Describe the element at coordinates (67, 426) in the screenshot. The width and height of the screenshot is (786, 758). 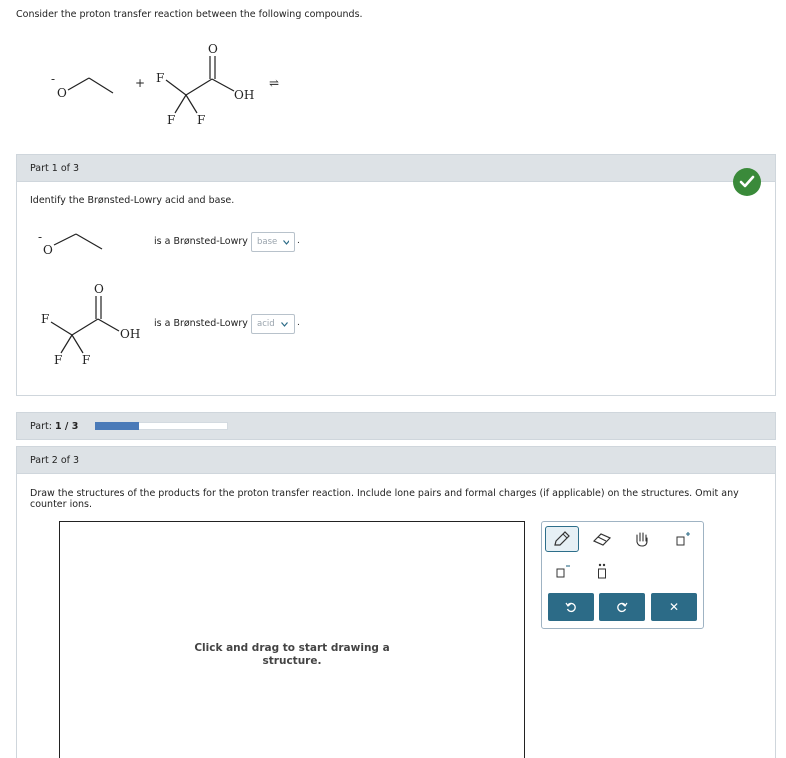
I see `progress-value: 1 / 3` at that location.